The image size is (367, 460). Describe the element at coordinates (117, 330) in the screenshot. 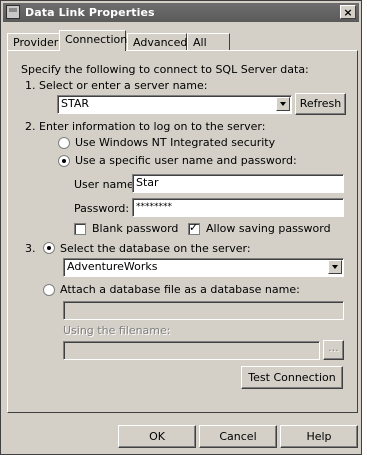

I see `filename-label: Using the filename:` at that location.